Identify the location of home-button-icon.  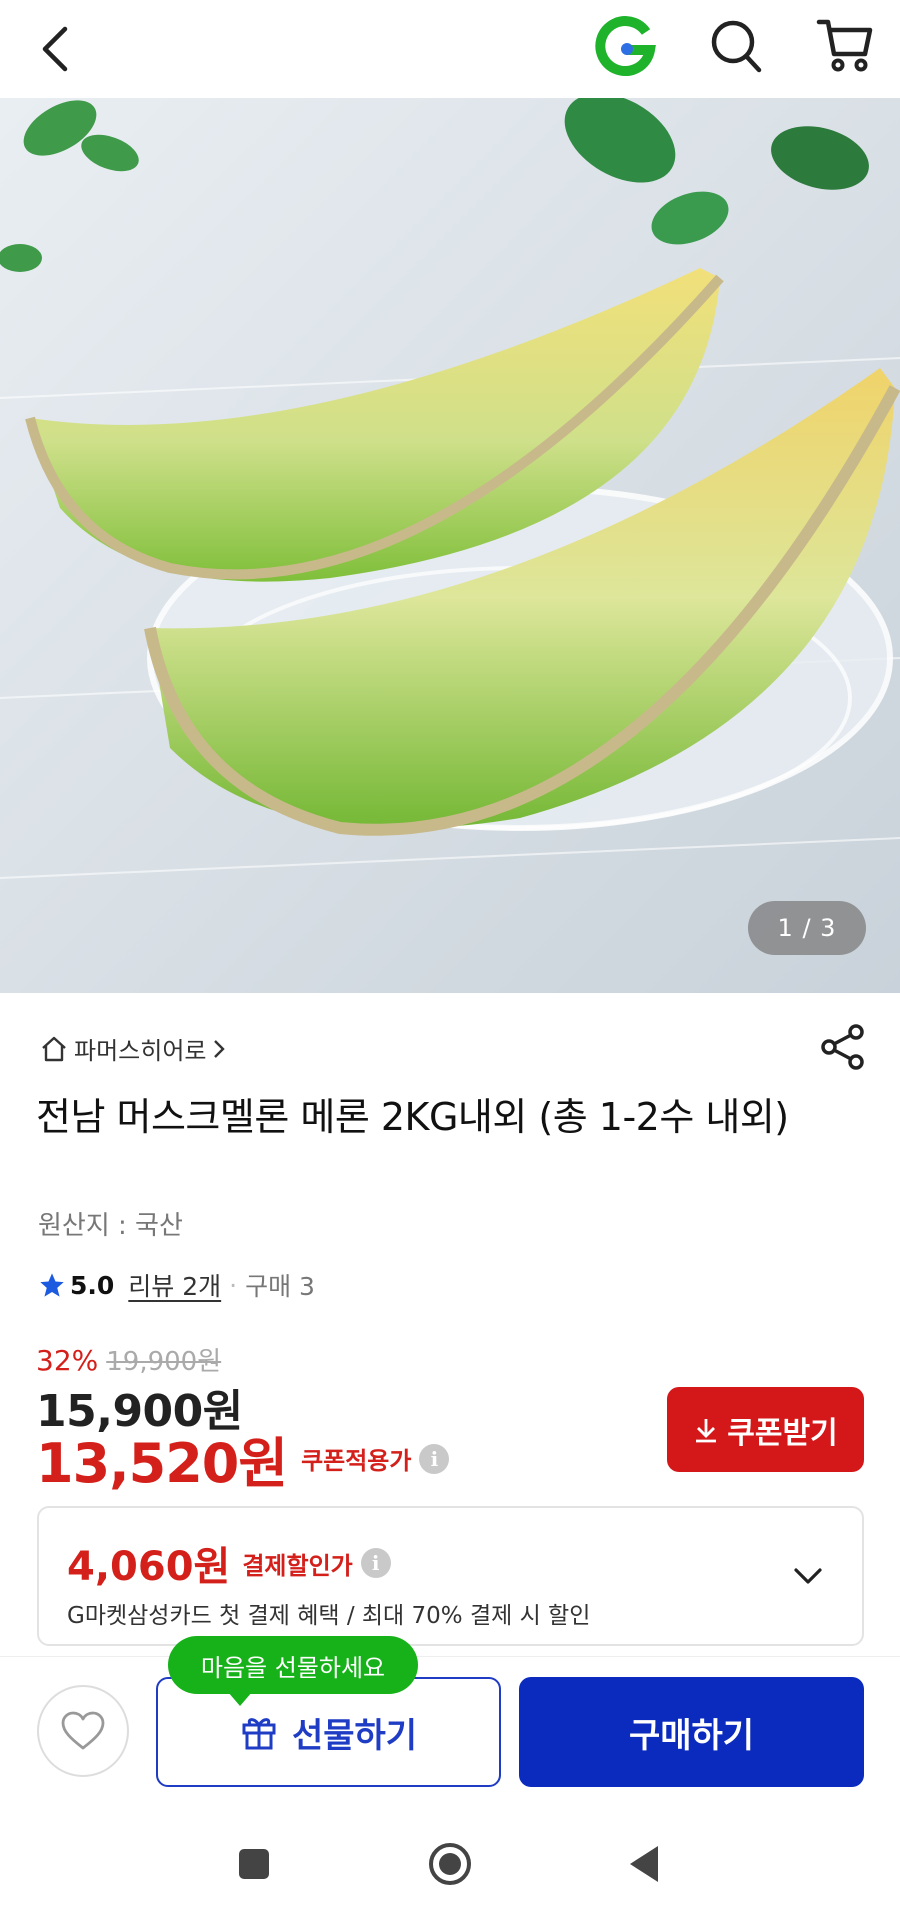
(450, 1864).